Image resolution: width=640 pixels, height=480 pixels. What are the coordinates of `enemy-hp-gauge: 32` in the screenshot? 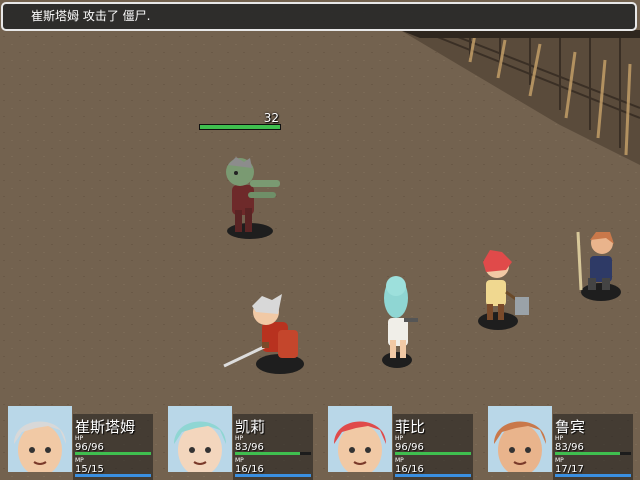 It's located at (240, 121).